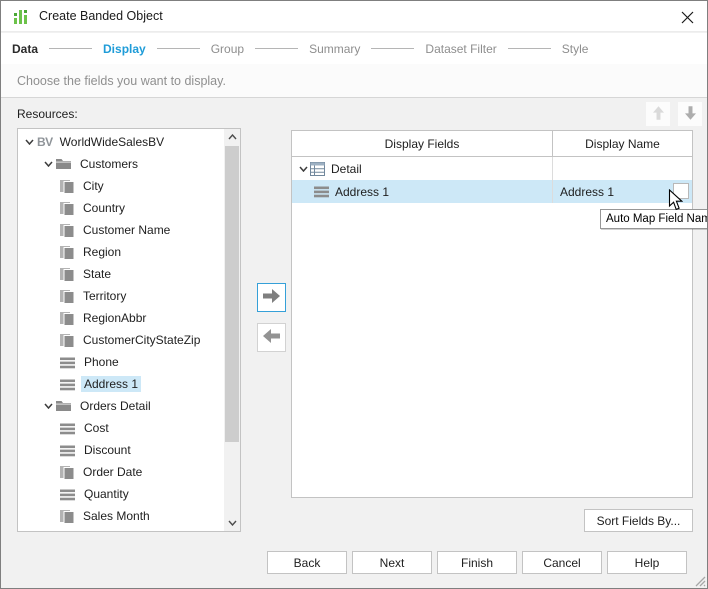 The width and height of the screenshot is (708, 589). Describe the element at coordinates (422, 191) in the screenshot. I see `display-field-cell: Address 1` at that location.